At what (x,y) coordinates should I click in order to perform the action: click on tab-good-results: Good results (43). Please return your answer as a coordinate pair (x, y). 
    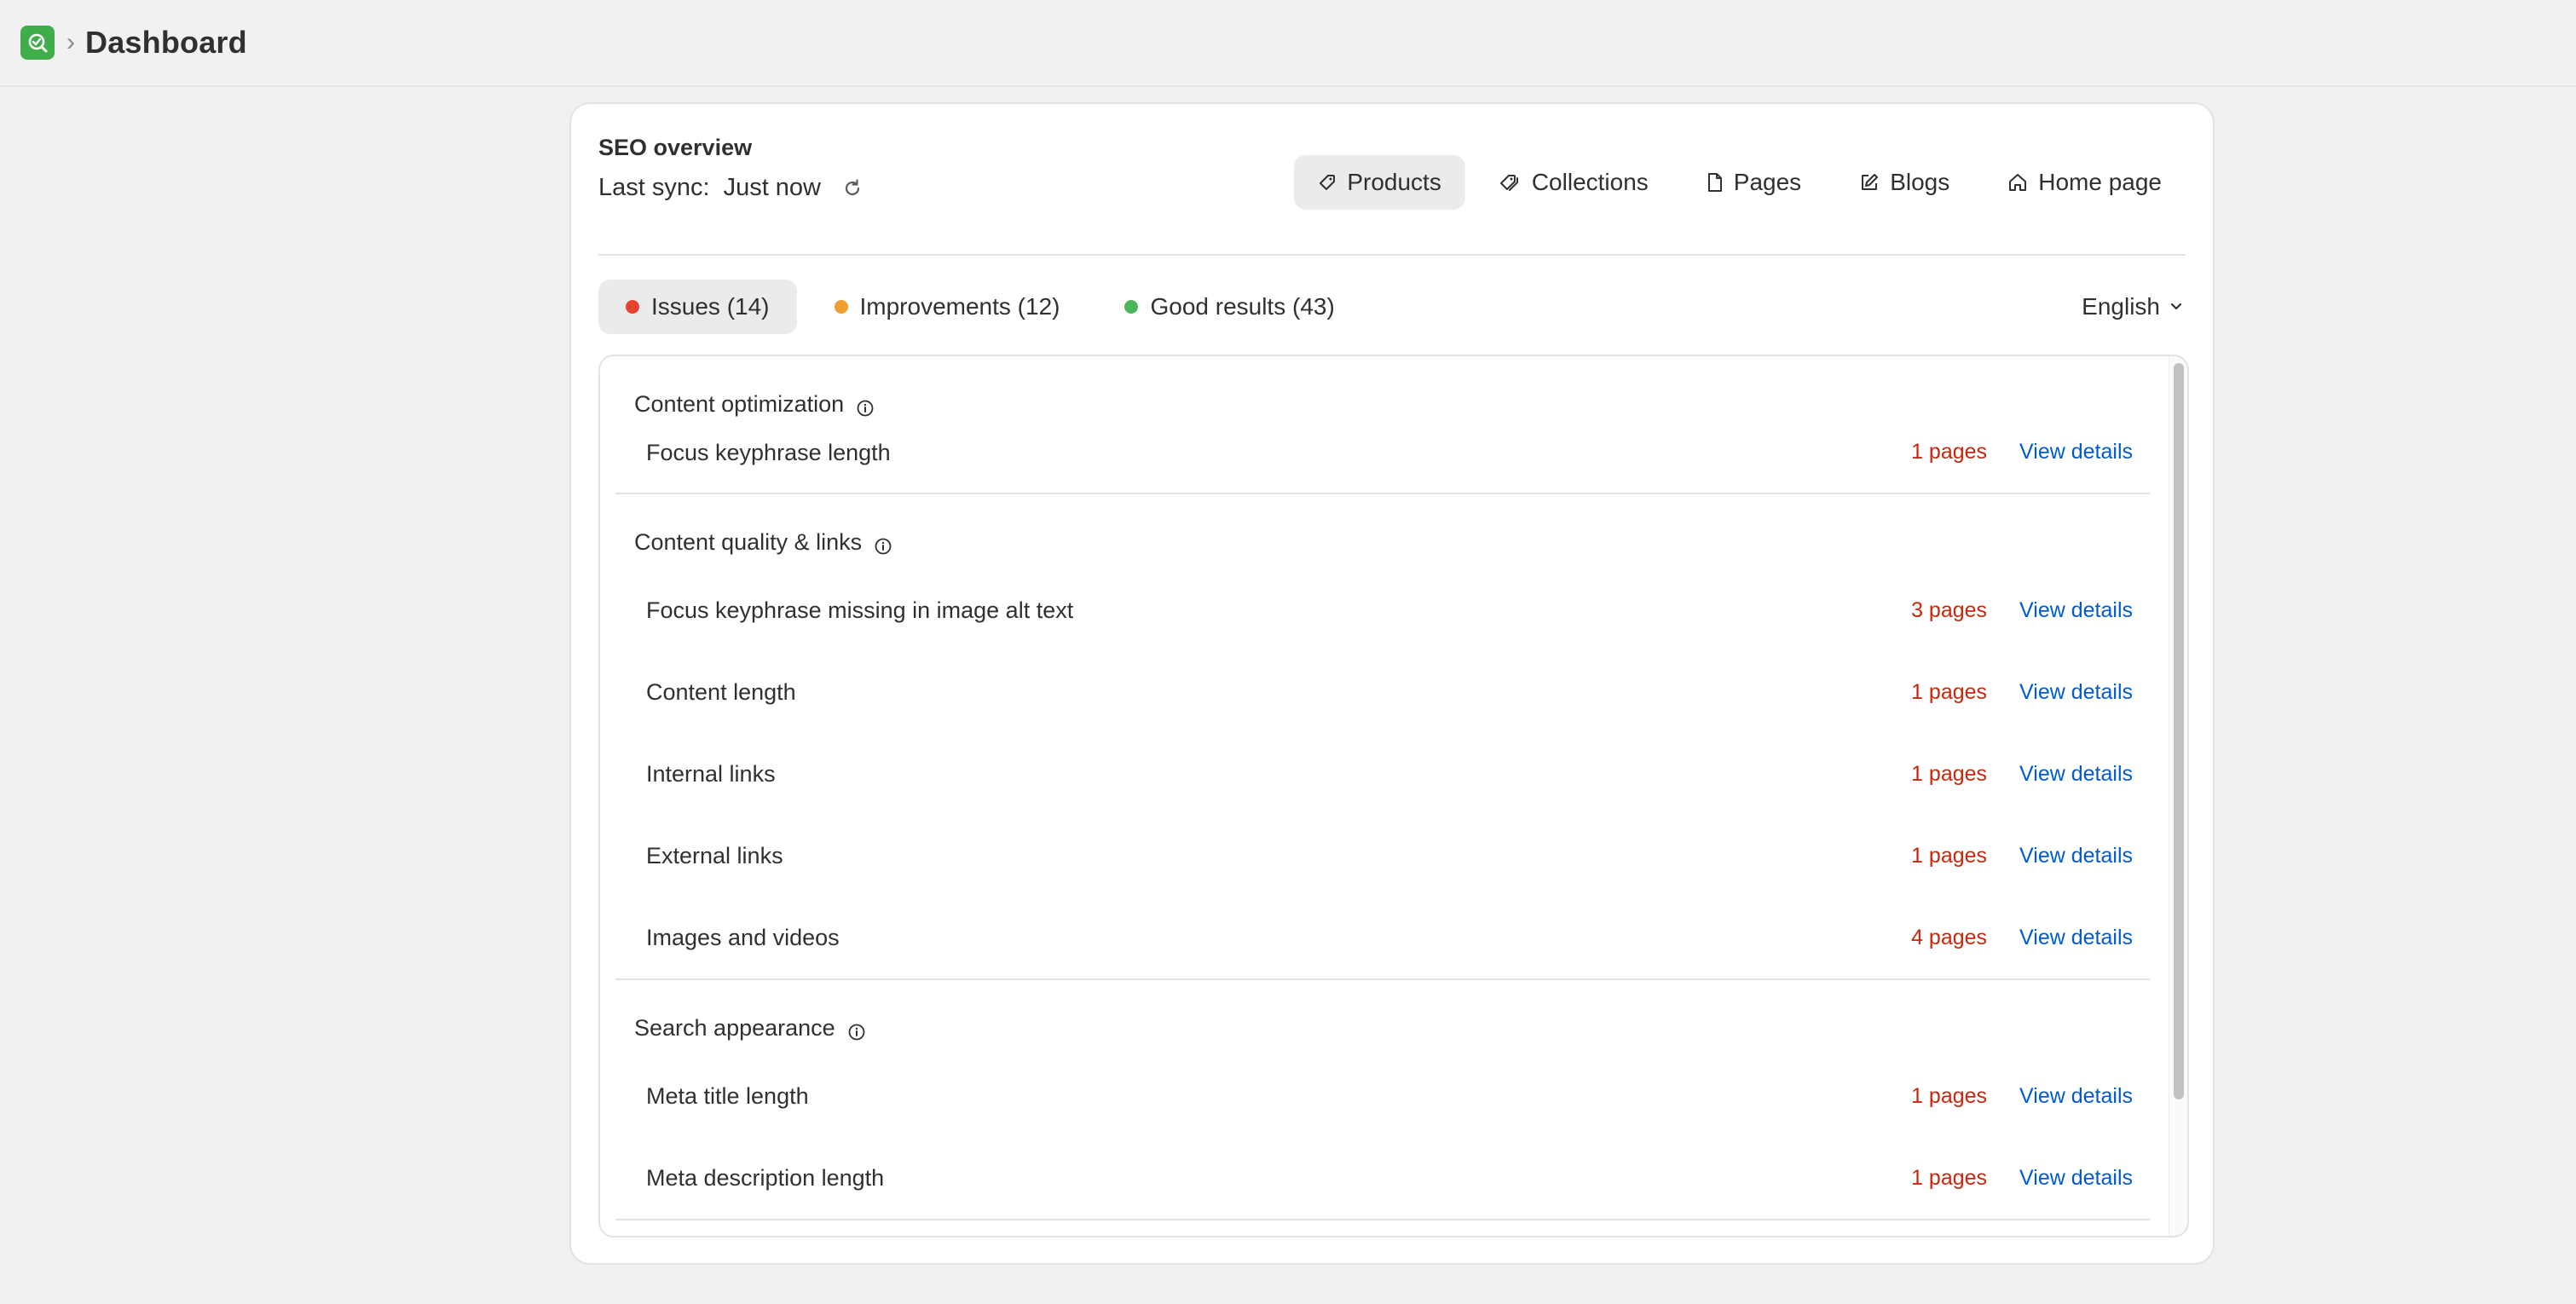
    Looking at the image, I should click on (1229, 307).